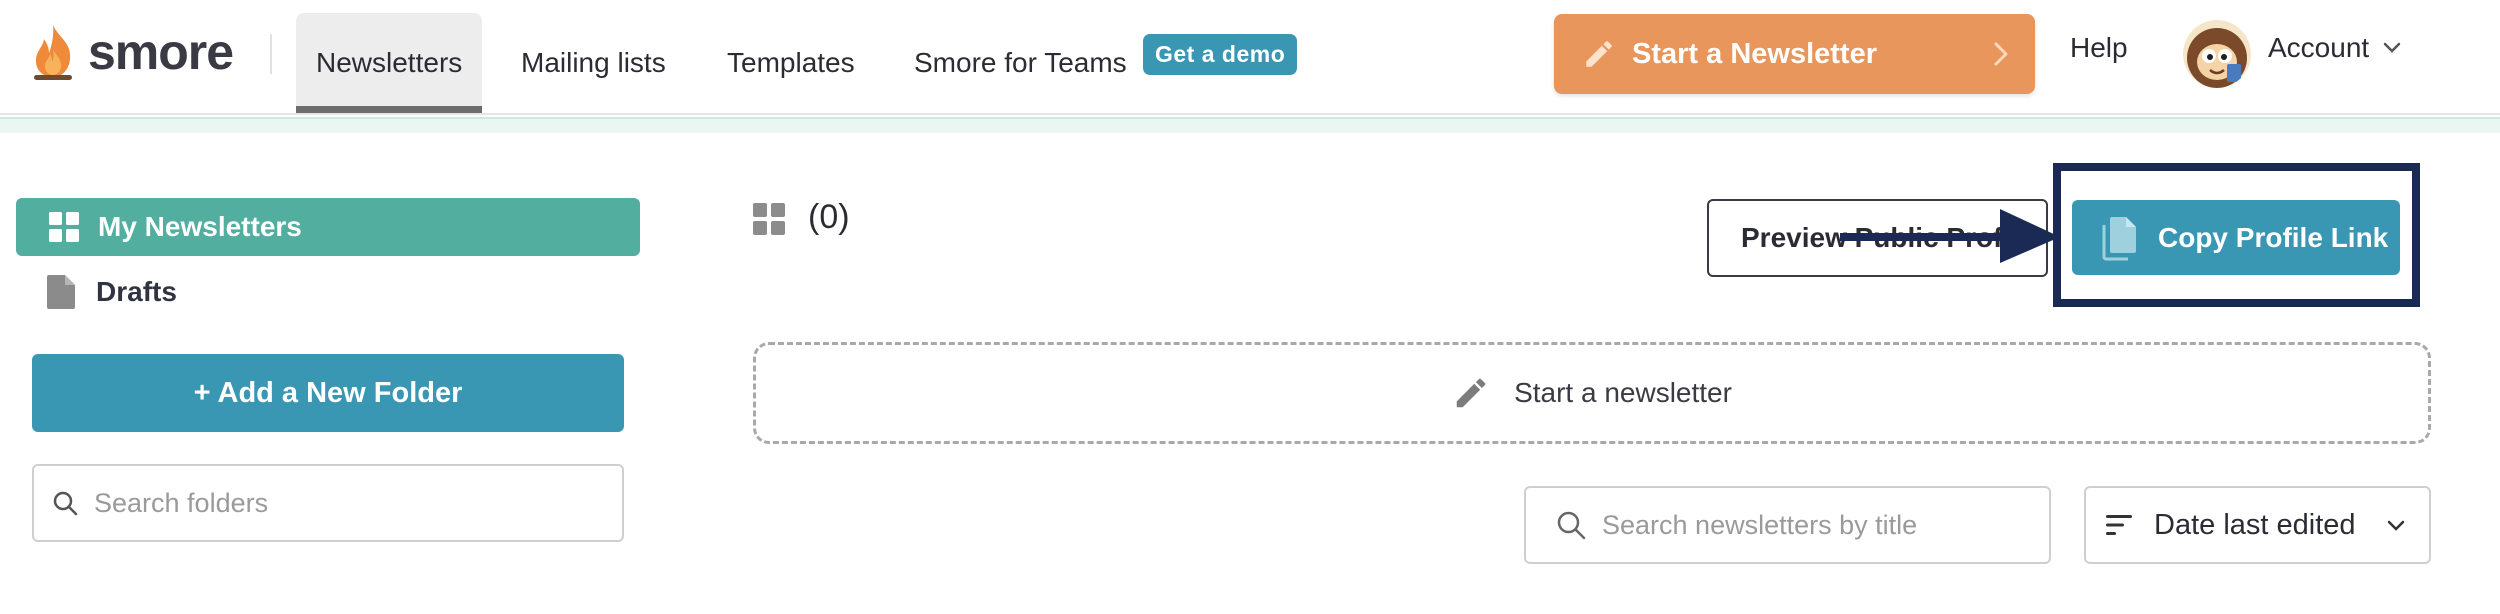 The image size is (2500, 614). Describe the element at coordinates (2099, 48) in the screenshot. I see `help-link: Help` at that location.